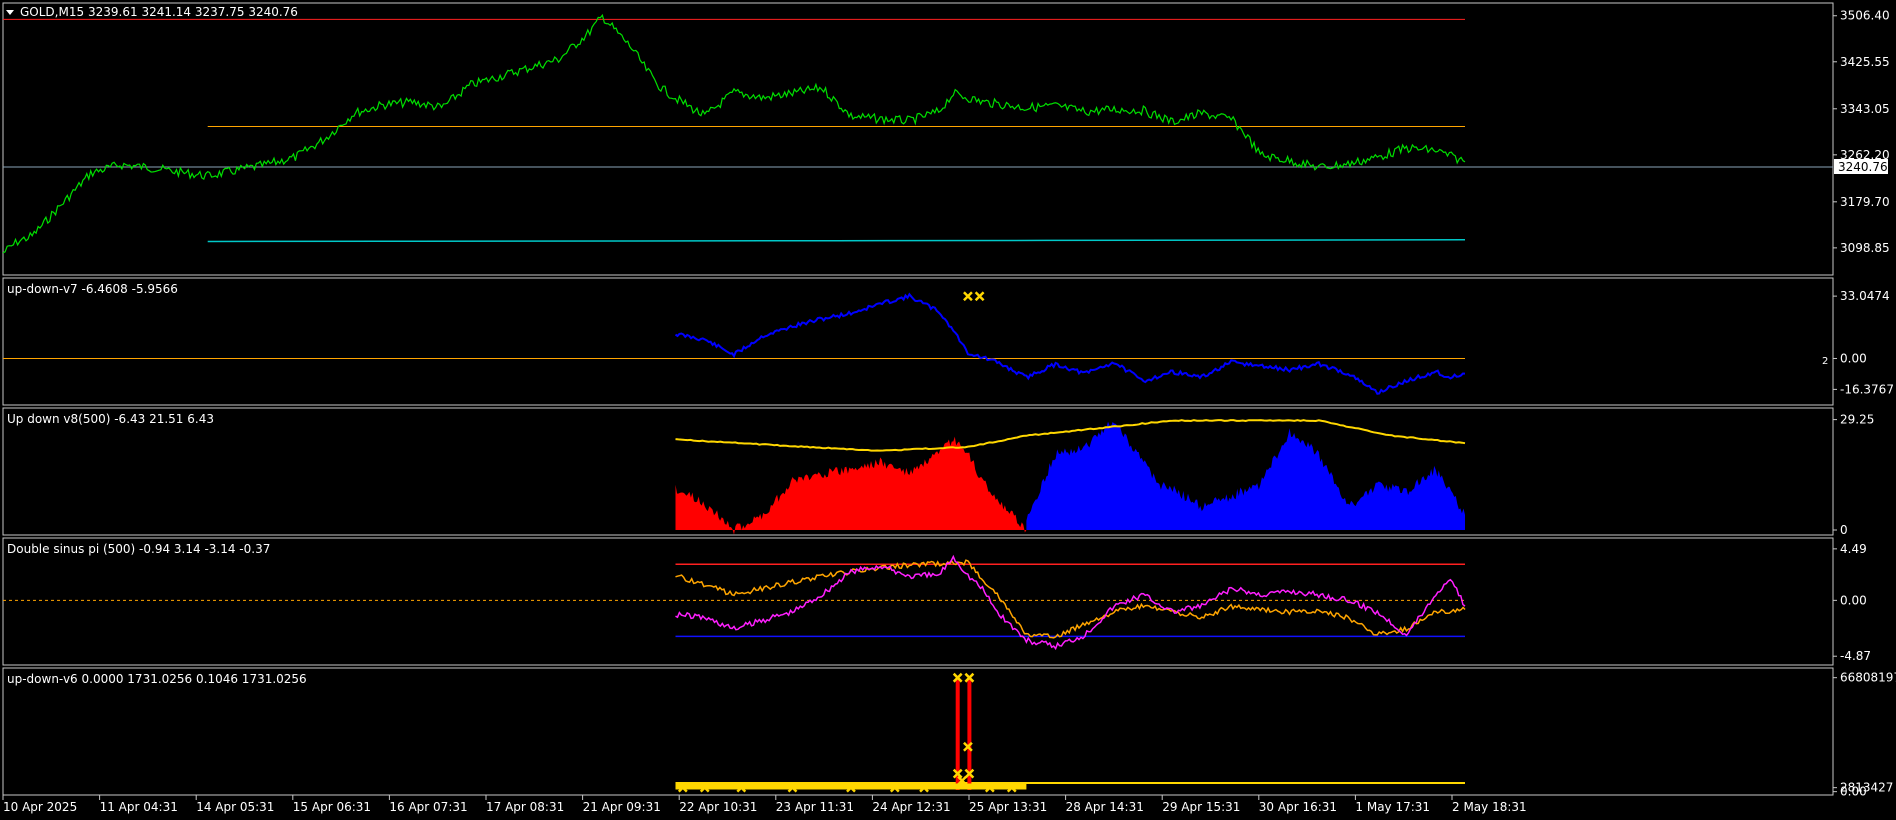 The width and height of the screenshot is (1896, 820). Describe the element at coordinates (92, 289) in the screenshot. I see `up-down-v7-label: up-down-v7 -6.4608 -5.9566` at that location.